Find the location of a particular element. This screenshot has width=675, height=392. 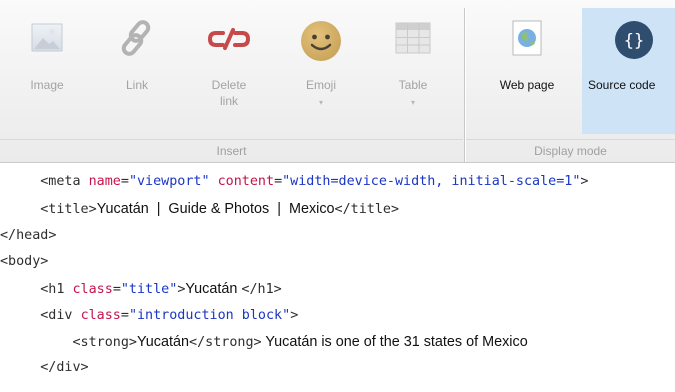

link-label: Link is located at coordinates (136, 85).